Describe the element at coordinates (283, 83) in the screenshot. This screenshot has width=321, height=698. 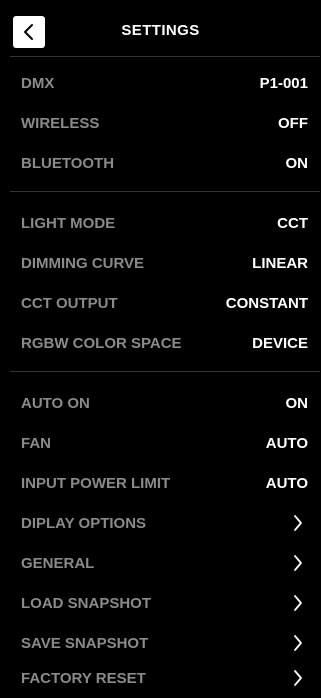
I see `setting-value: P1-001` at that location.